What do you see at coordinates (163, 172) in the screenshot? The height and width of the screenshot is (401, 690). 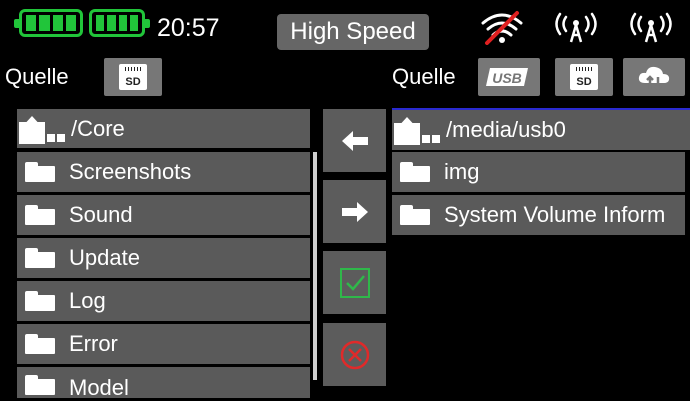 I see `list-item: Screenshots` at bounding box center [163, 172].